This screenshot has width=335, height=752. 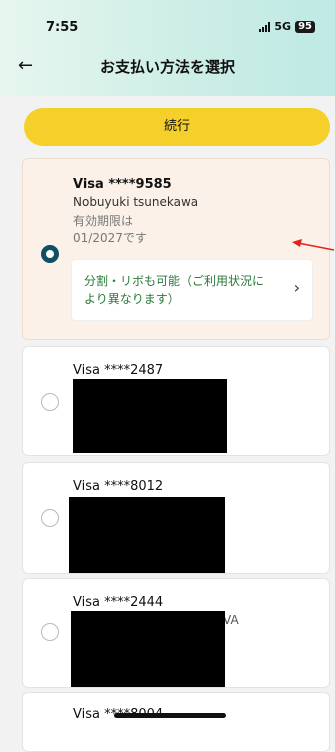 I want to click on card-holder-name-fragment: VA, so click(x=231, y=620).